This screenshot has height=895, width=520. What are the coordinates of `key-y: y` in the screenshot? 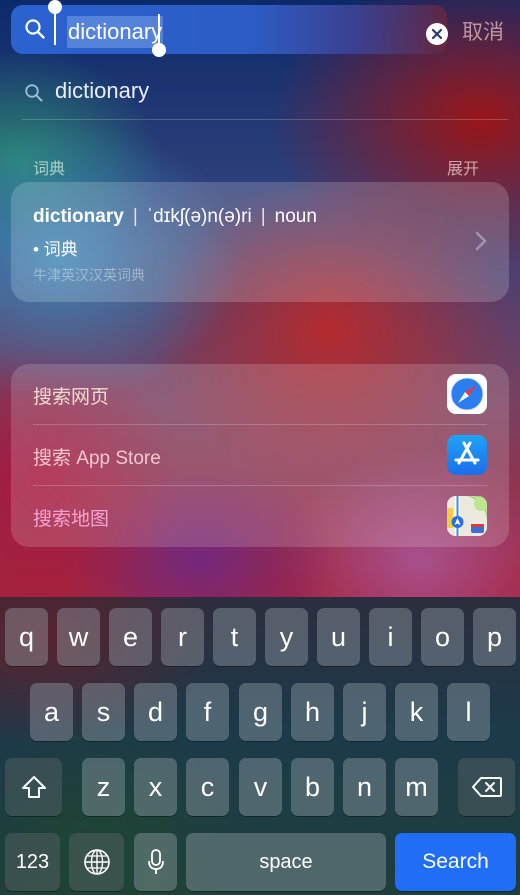 It's located at (286, 637).